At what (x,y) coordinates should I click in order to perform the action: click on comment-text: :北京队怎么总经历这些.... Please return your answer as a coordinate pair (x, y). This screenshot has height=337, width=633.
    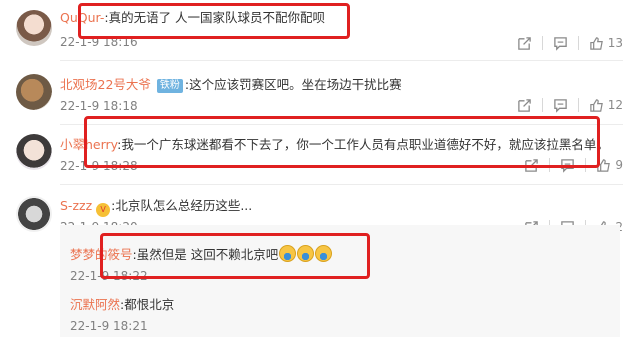
    Looking at the image, I should click on (182, 205).